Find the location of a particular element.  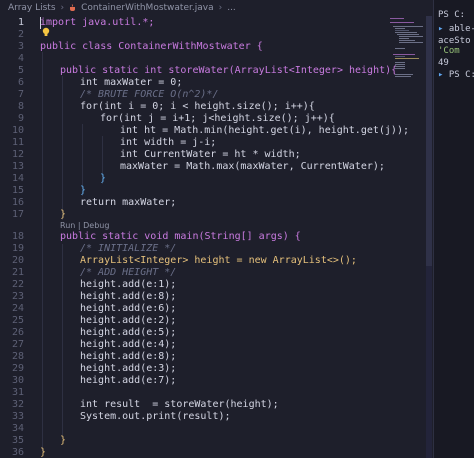

line-number: 26 is located at coordinates (17, 332).